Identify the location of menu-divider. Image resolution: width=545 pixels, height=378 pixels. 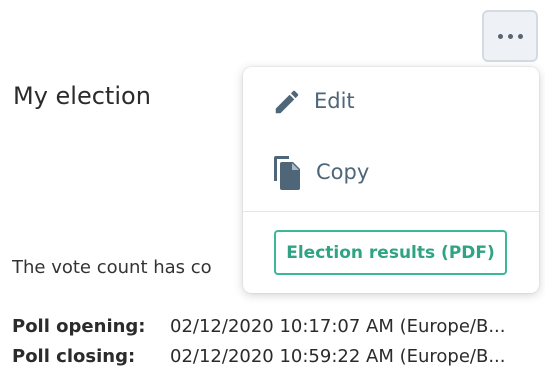
(391, 211).